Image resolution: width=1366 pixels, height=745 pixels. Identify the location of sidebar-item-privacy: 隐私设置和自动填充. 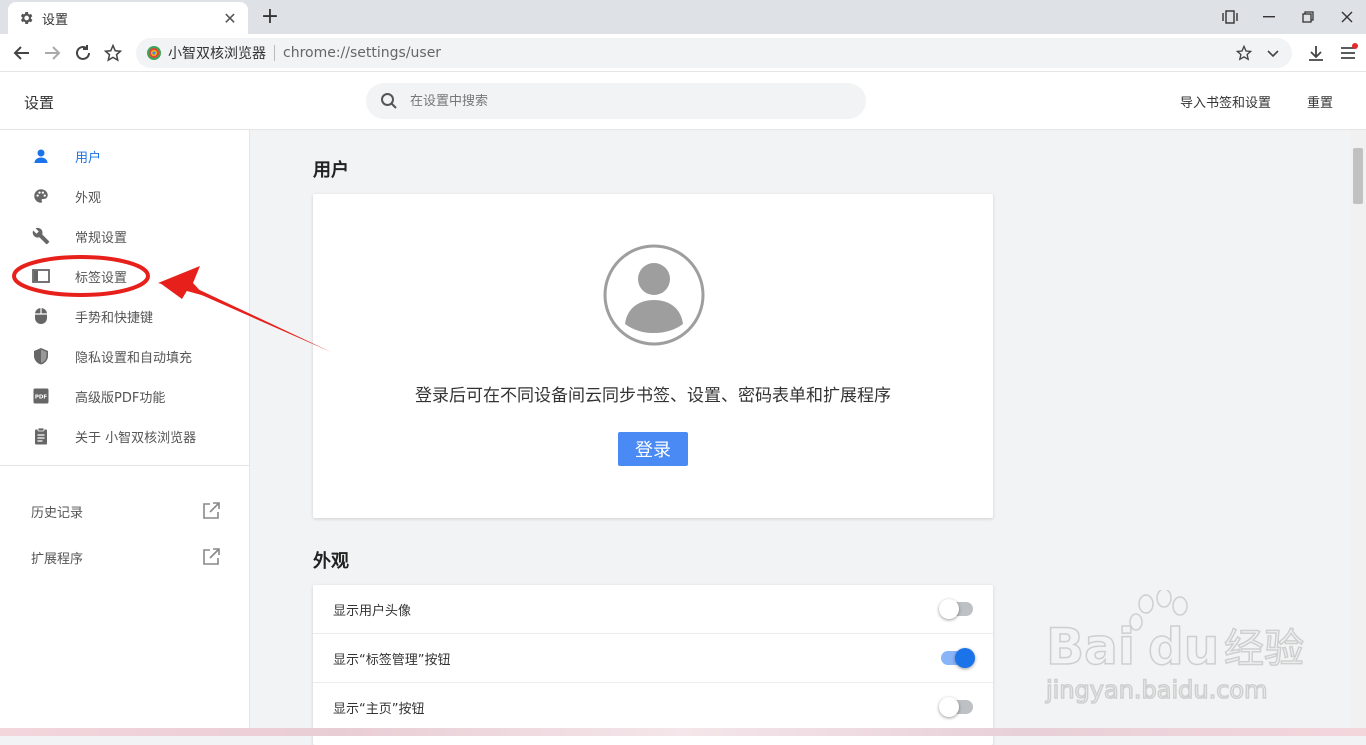
(125, 356).